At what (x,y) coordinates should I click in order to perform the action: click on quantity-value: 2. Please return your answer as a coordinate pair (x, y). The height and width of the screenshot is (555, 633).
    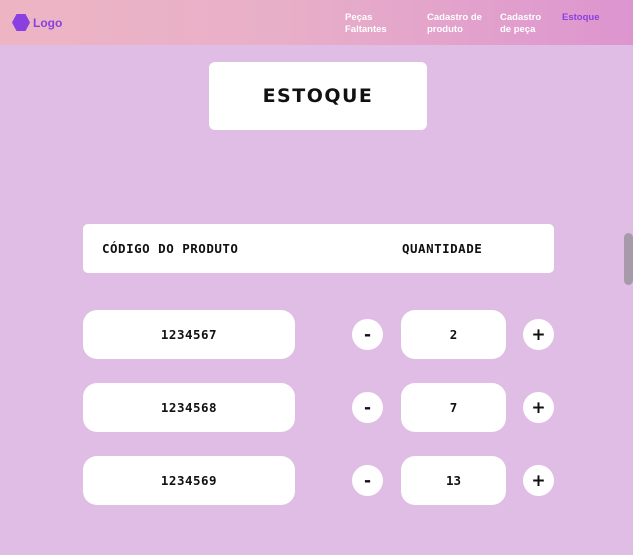
    Looking at the image, I should click on (453, 334).